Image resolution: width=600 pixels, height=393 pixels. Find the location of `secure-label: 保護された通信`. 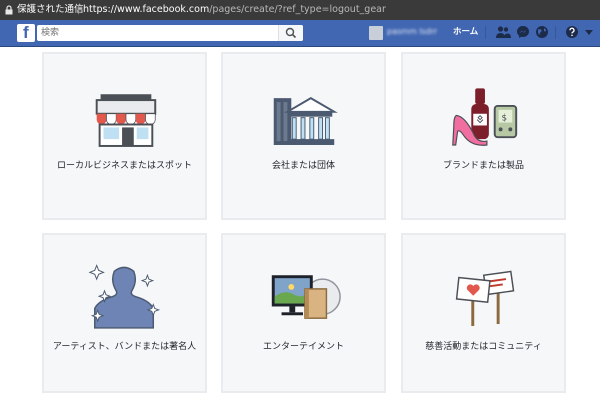

secure-label: 保護された通信 is located at coordinates (50, 9).